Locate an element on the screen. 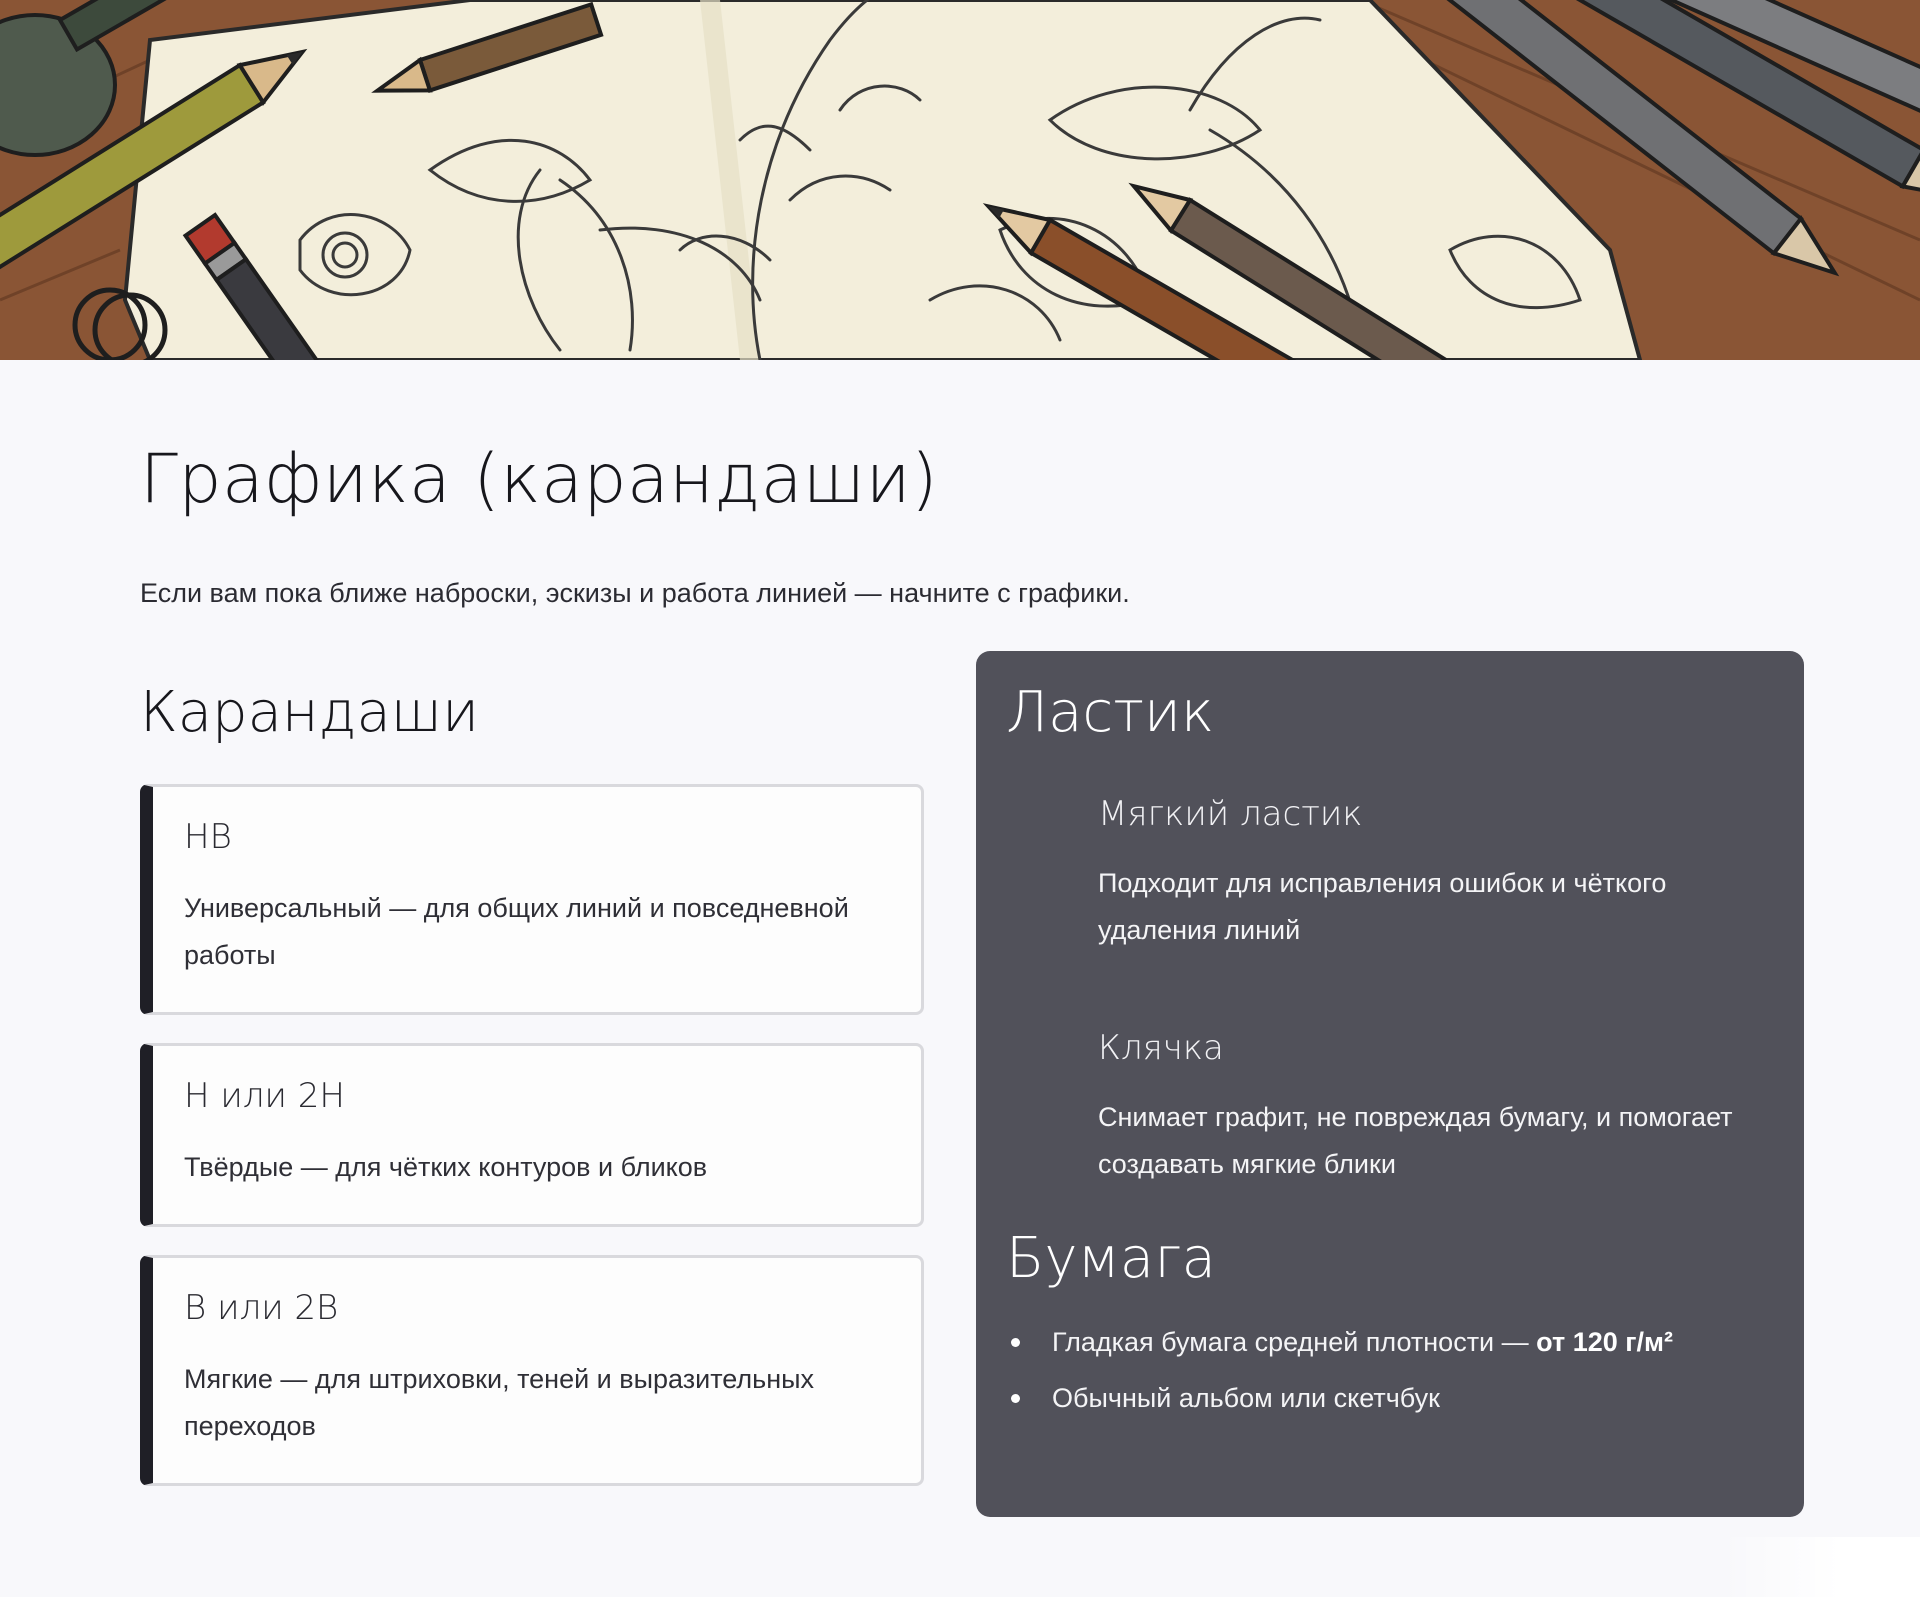 Image resolution: width=1920 pixels, height=1597 pixels. paper-heading: Бумага is located at coordinates (1111, 1258).